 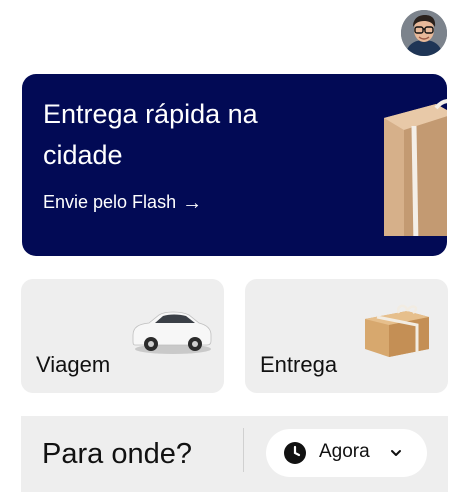 What do you see at coordinates (73, 364) in the screenshot?
I see `service-tile-label: Viagem` at bounding box center [73, 364].